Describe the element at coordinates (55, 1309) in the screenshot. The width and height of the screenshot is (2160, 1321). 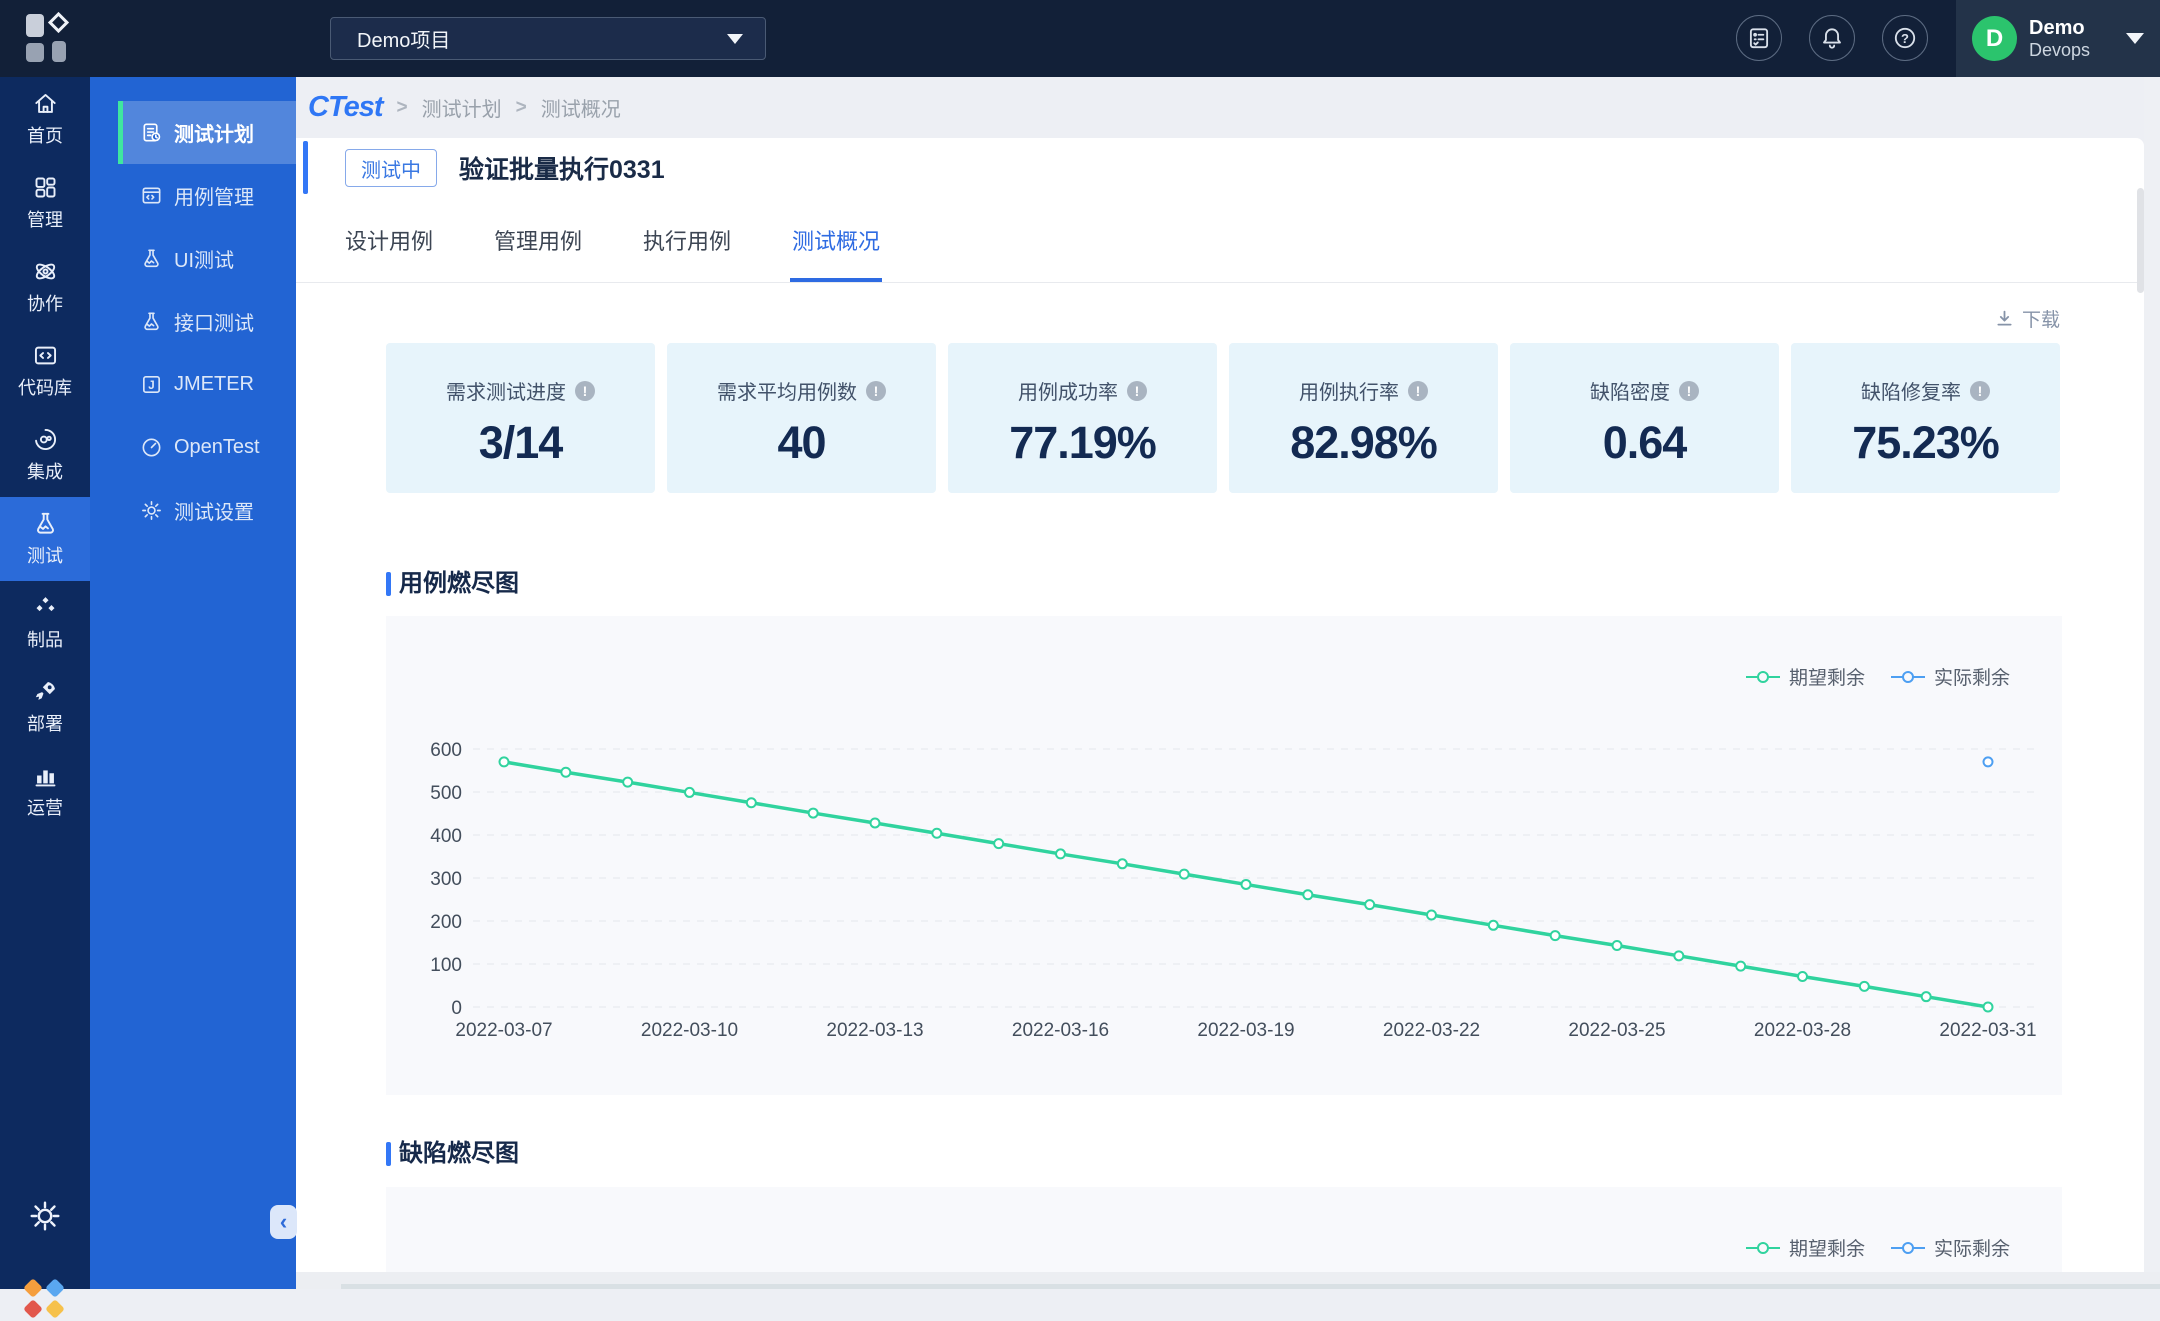
I see `logo-diamond-yellow` at that location.